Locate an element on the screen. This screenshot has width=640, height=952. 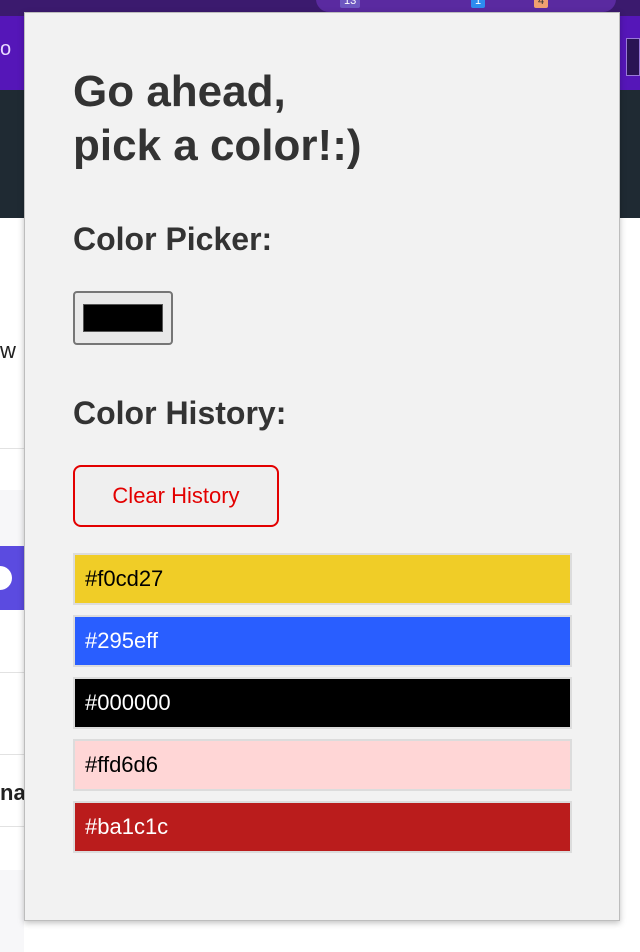
title-line-2: pick a color!:) is located at coordinates (217, 145).